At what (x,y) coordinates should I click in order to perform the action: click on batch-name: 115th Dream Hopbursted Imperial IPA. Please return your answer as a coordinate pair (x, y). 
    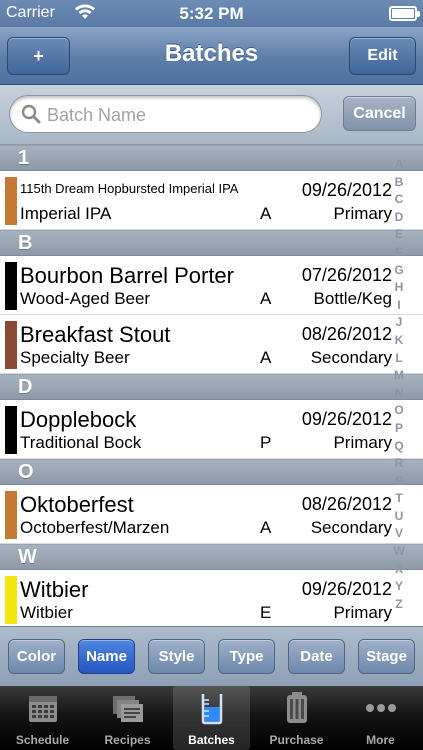
    Looking at the image, I should click on (129, 188).